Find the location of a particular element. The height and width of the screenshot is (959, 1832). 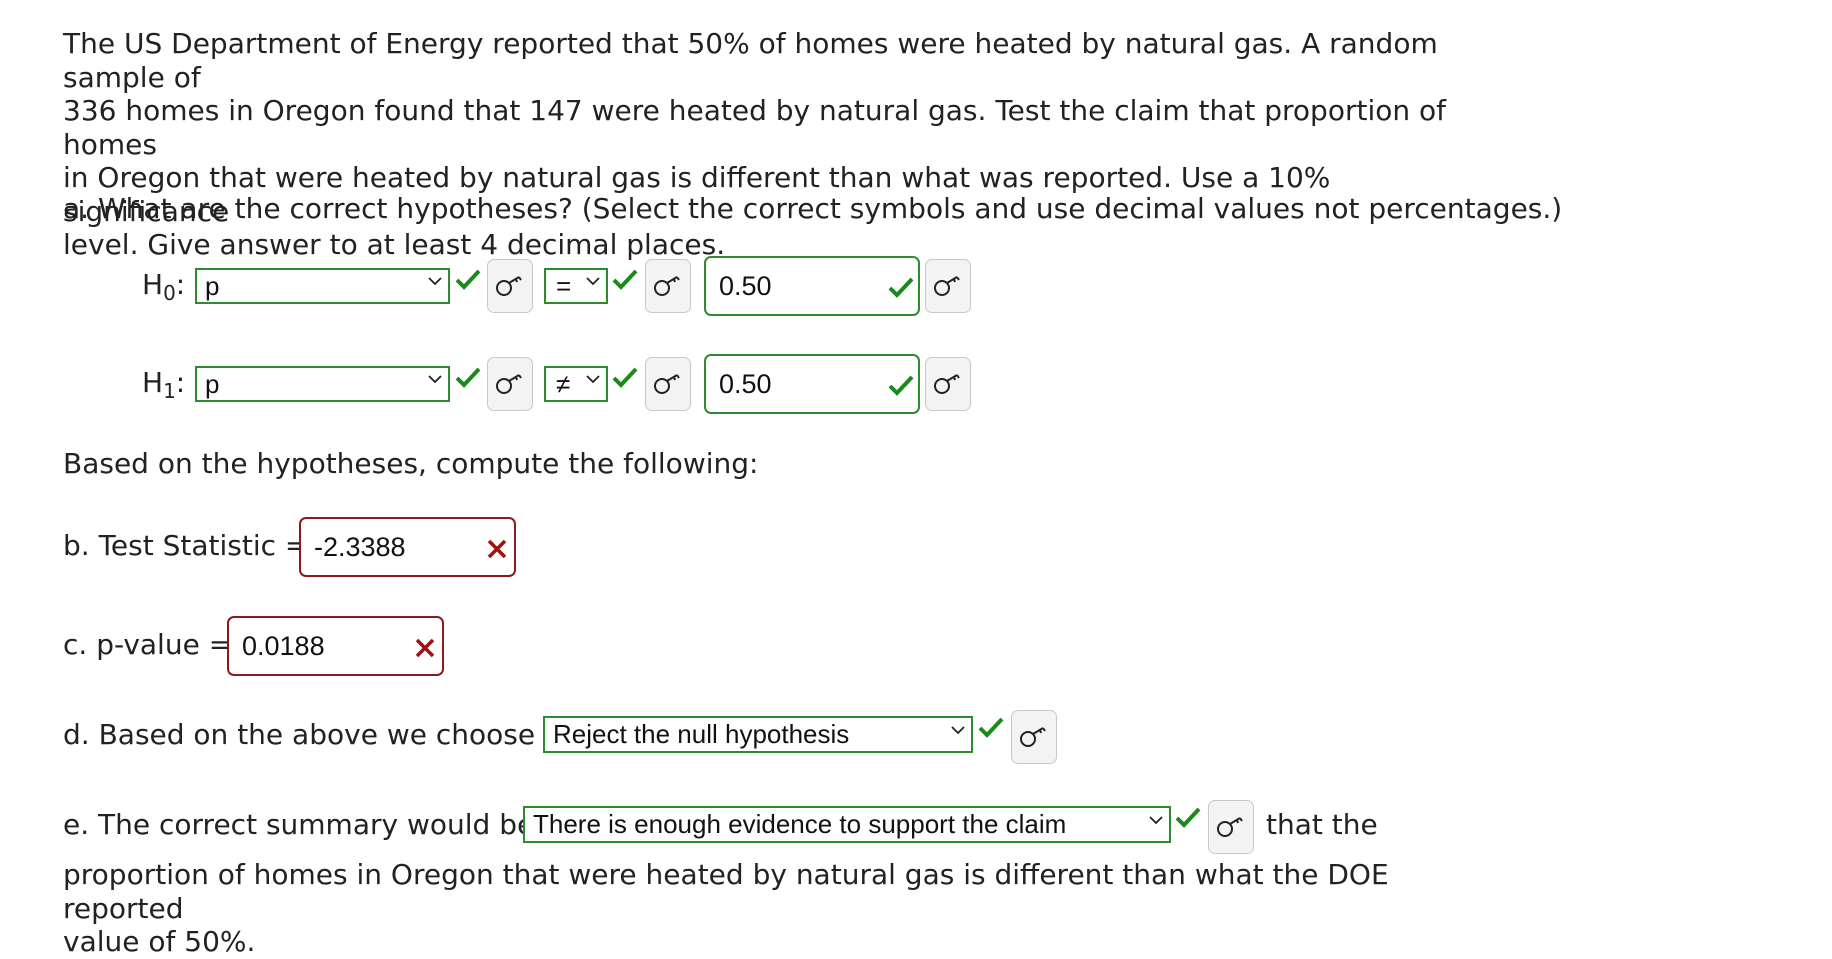

h0-value-input: 0.50 is located at coordinates (812, 286).